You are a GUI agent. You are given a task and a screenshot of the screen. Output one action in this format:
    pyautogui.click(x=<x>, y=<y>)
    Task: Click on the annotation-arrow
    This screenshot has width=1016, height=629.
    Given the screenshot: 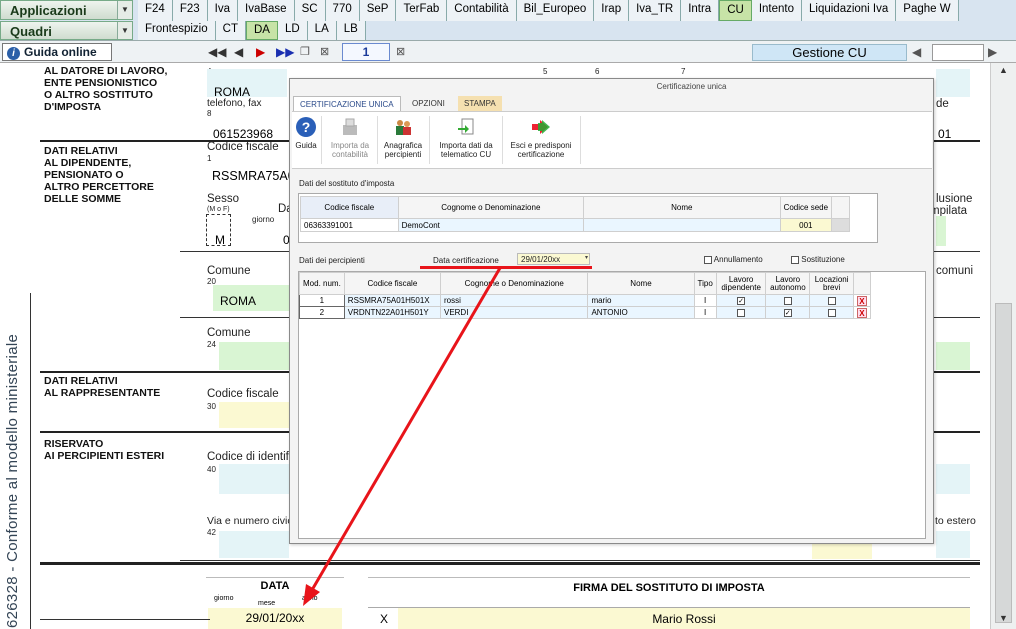 What is the action you would take?
    pyautogui.click(x=402, y=436)
    